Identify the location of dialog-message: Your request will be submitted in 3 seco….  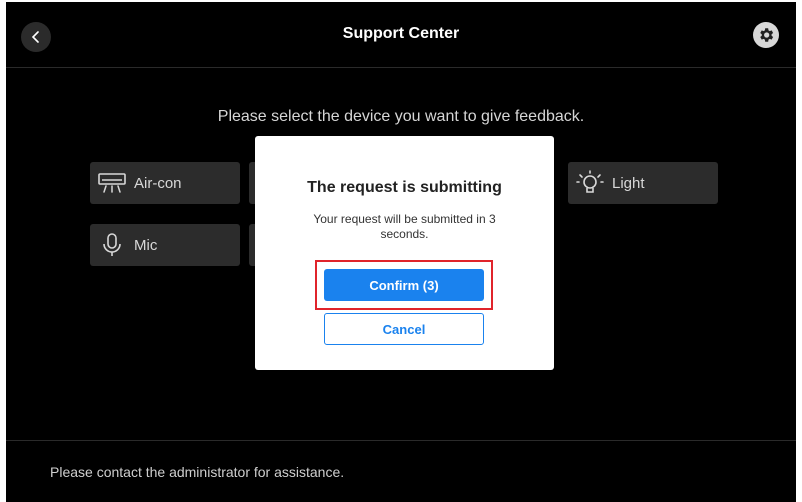
(404, 226).